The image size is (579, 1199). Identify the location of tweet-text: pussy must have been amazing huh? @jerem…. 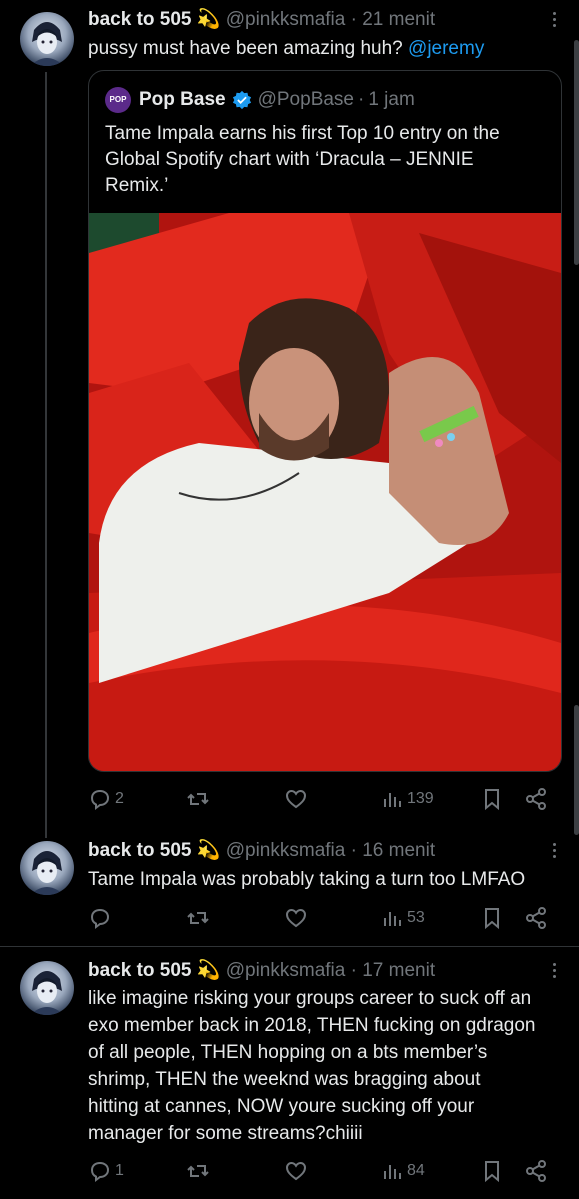
(323, 48).